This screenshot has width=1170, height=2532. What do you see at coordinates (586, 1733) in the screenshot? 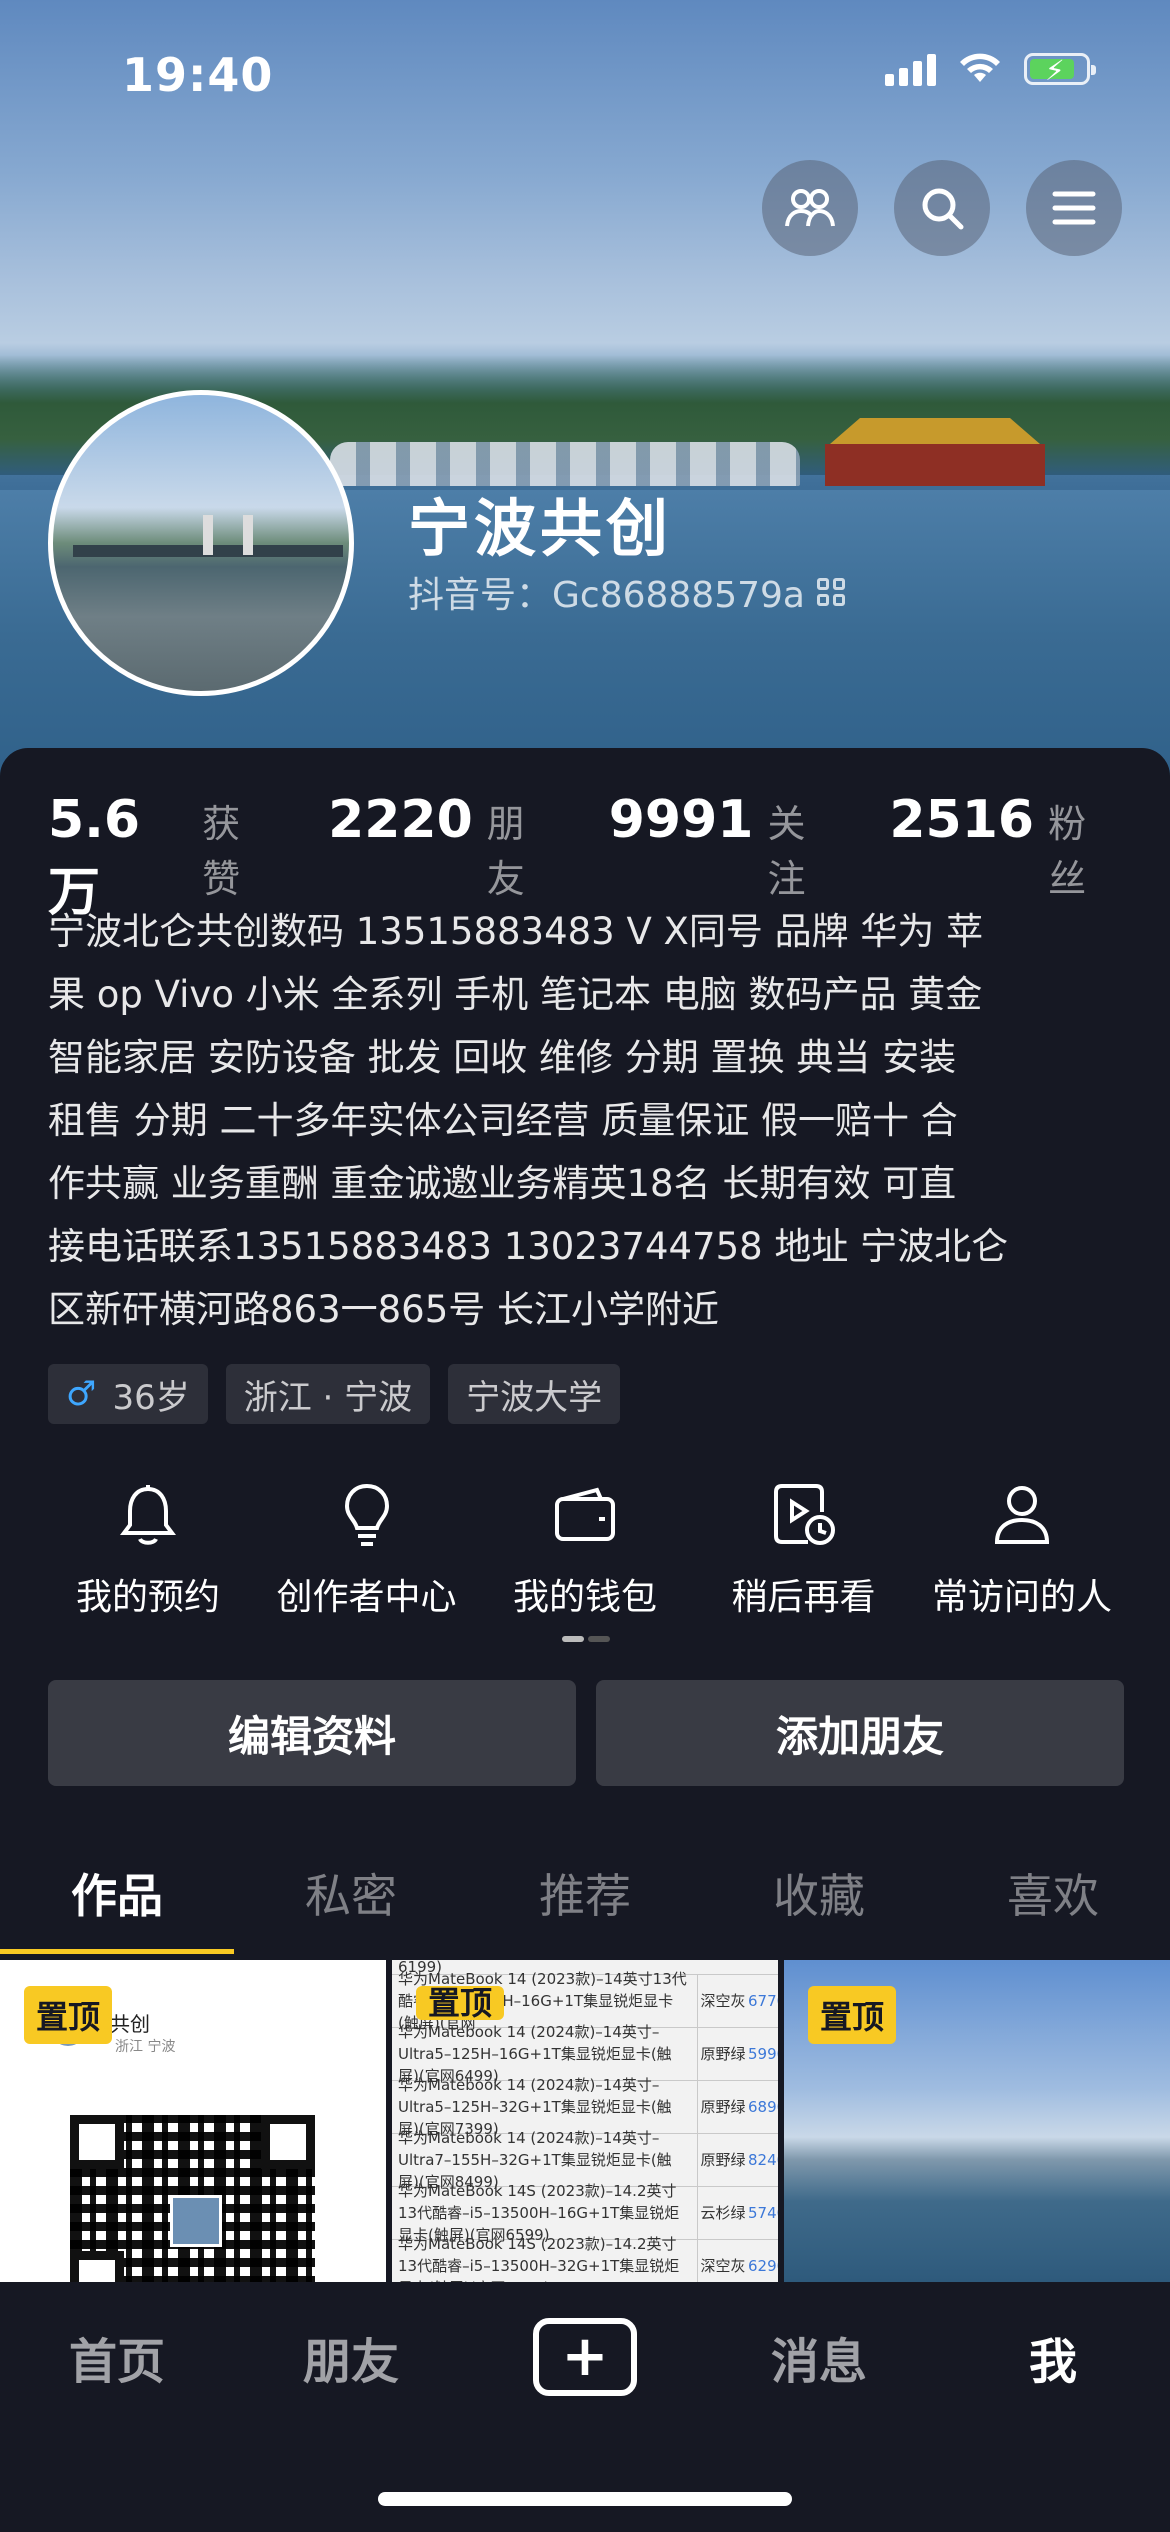
I see `action-buttons: 编辑资料 添加朋友` at bounding box center [586, 1733].